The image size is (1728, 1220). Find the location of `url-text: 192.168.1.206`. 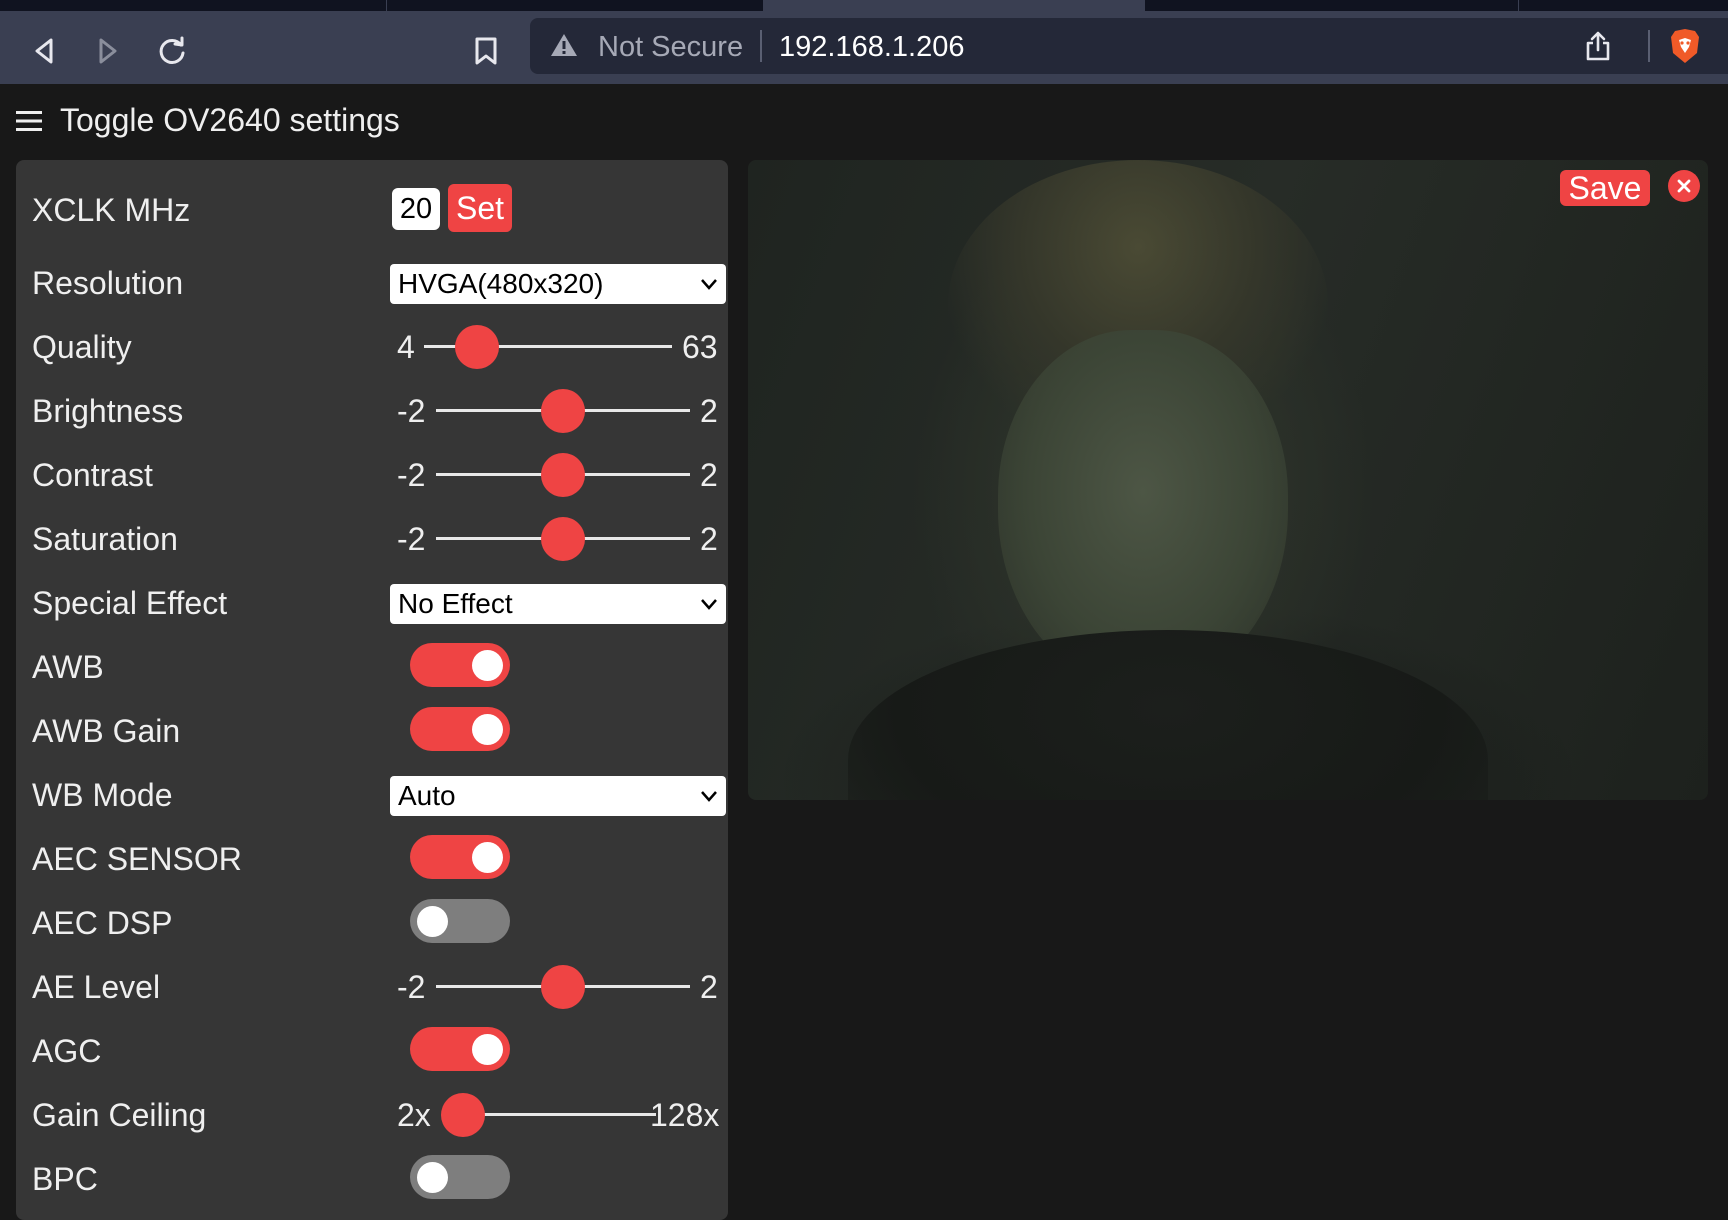

url-text: 192.168.1.206 is located at coordinates (871, 47).